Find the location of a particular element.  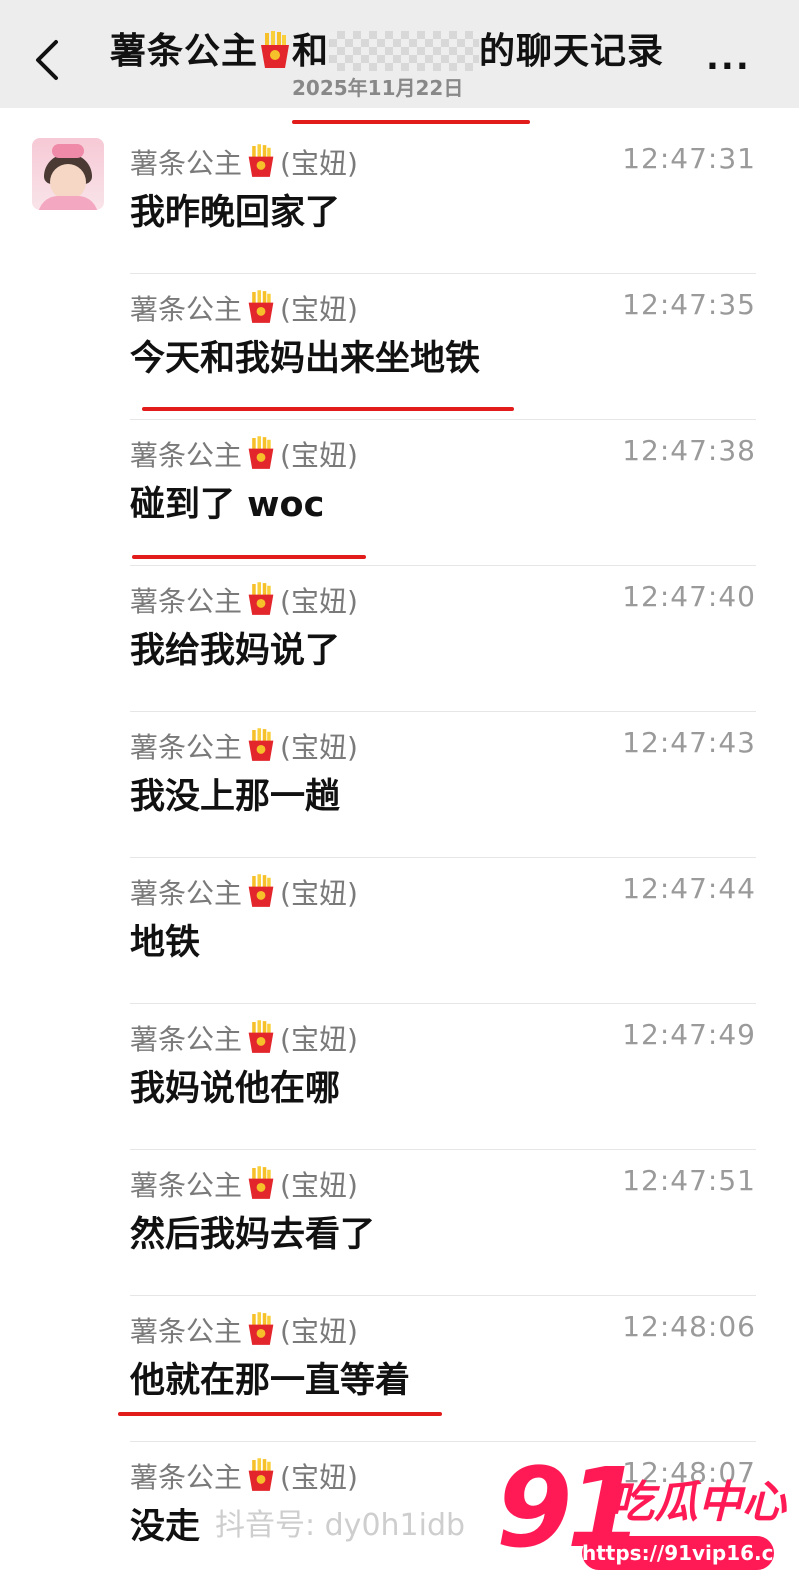

message-text: 今天和我妈出来坐地铁 is located at coordinates (305, 355).